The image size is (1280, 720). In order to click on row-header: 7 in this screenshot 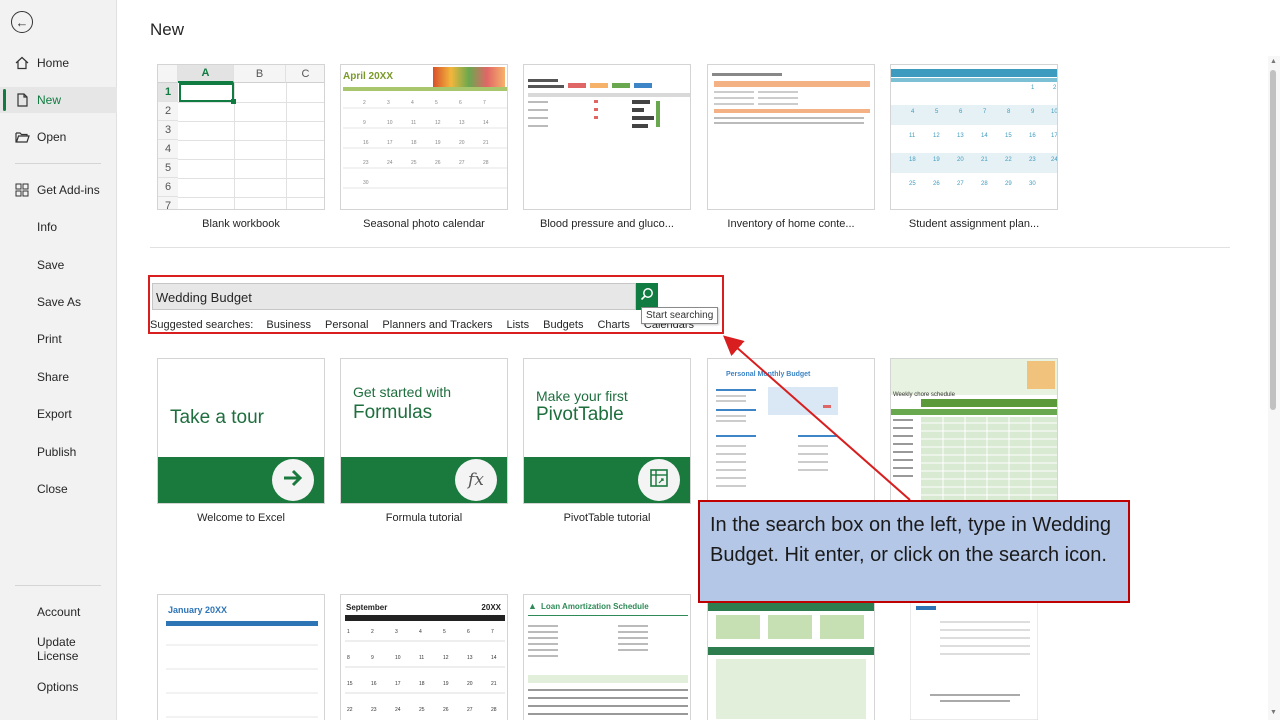, I will do `click(168, 203)`.